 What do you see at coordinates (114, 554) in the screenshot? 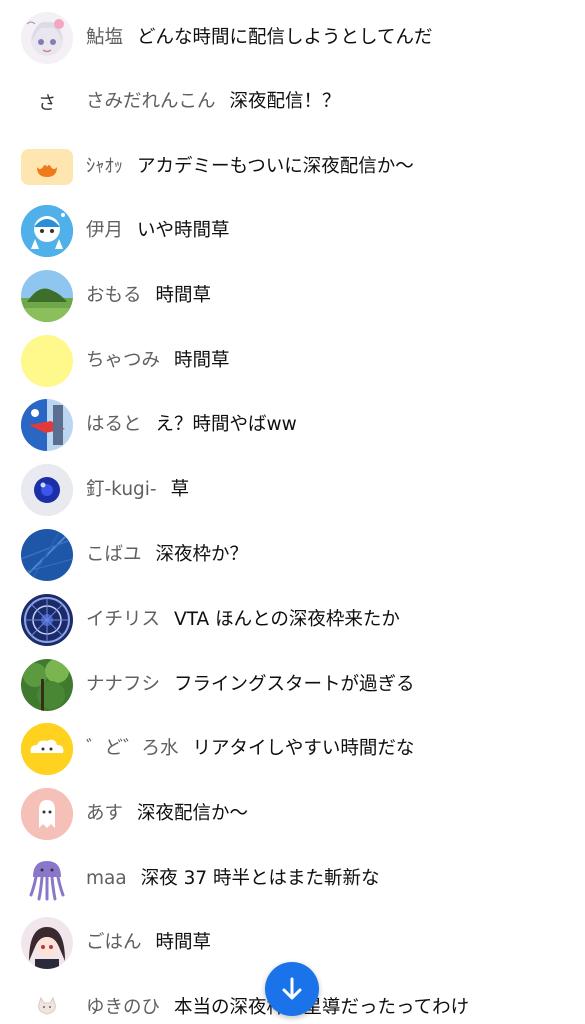
I see `author-name: こばユ` at bounding box center [114, 554].